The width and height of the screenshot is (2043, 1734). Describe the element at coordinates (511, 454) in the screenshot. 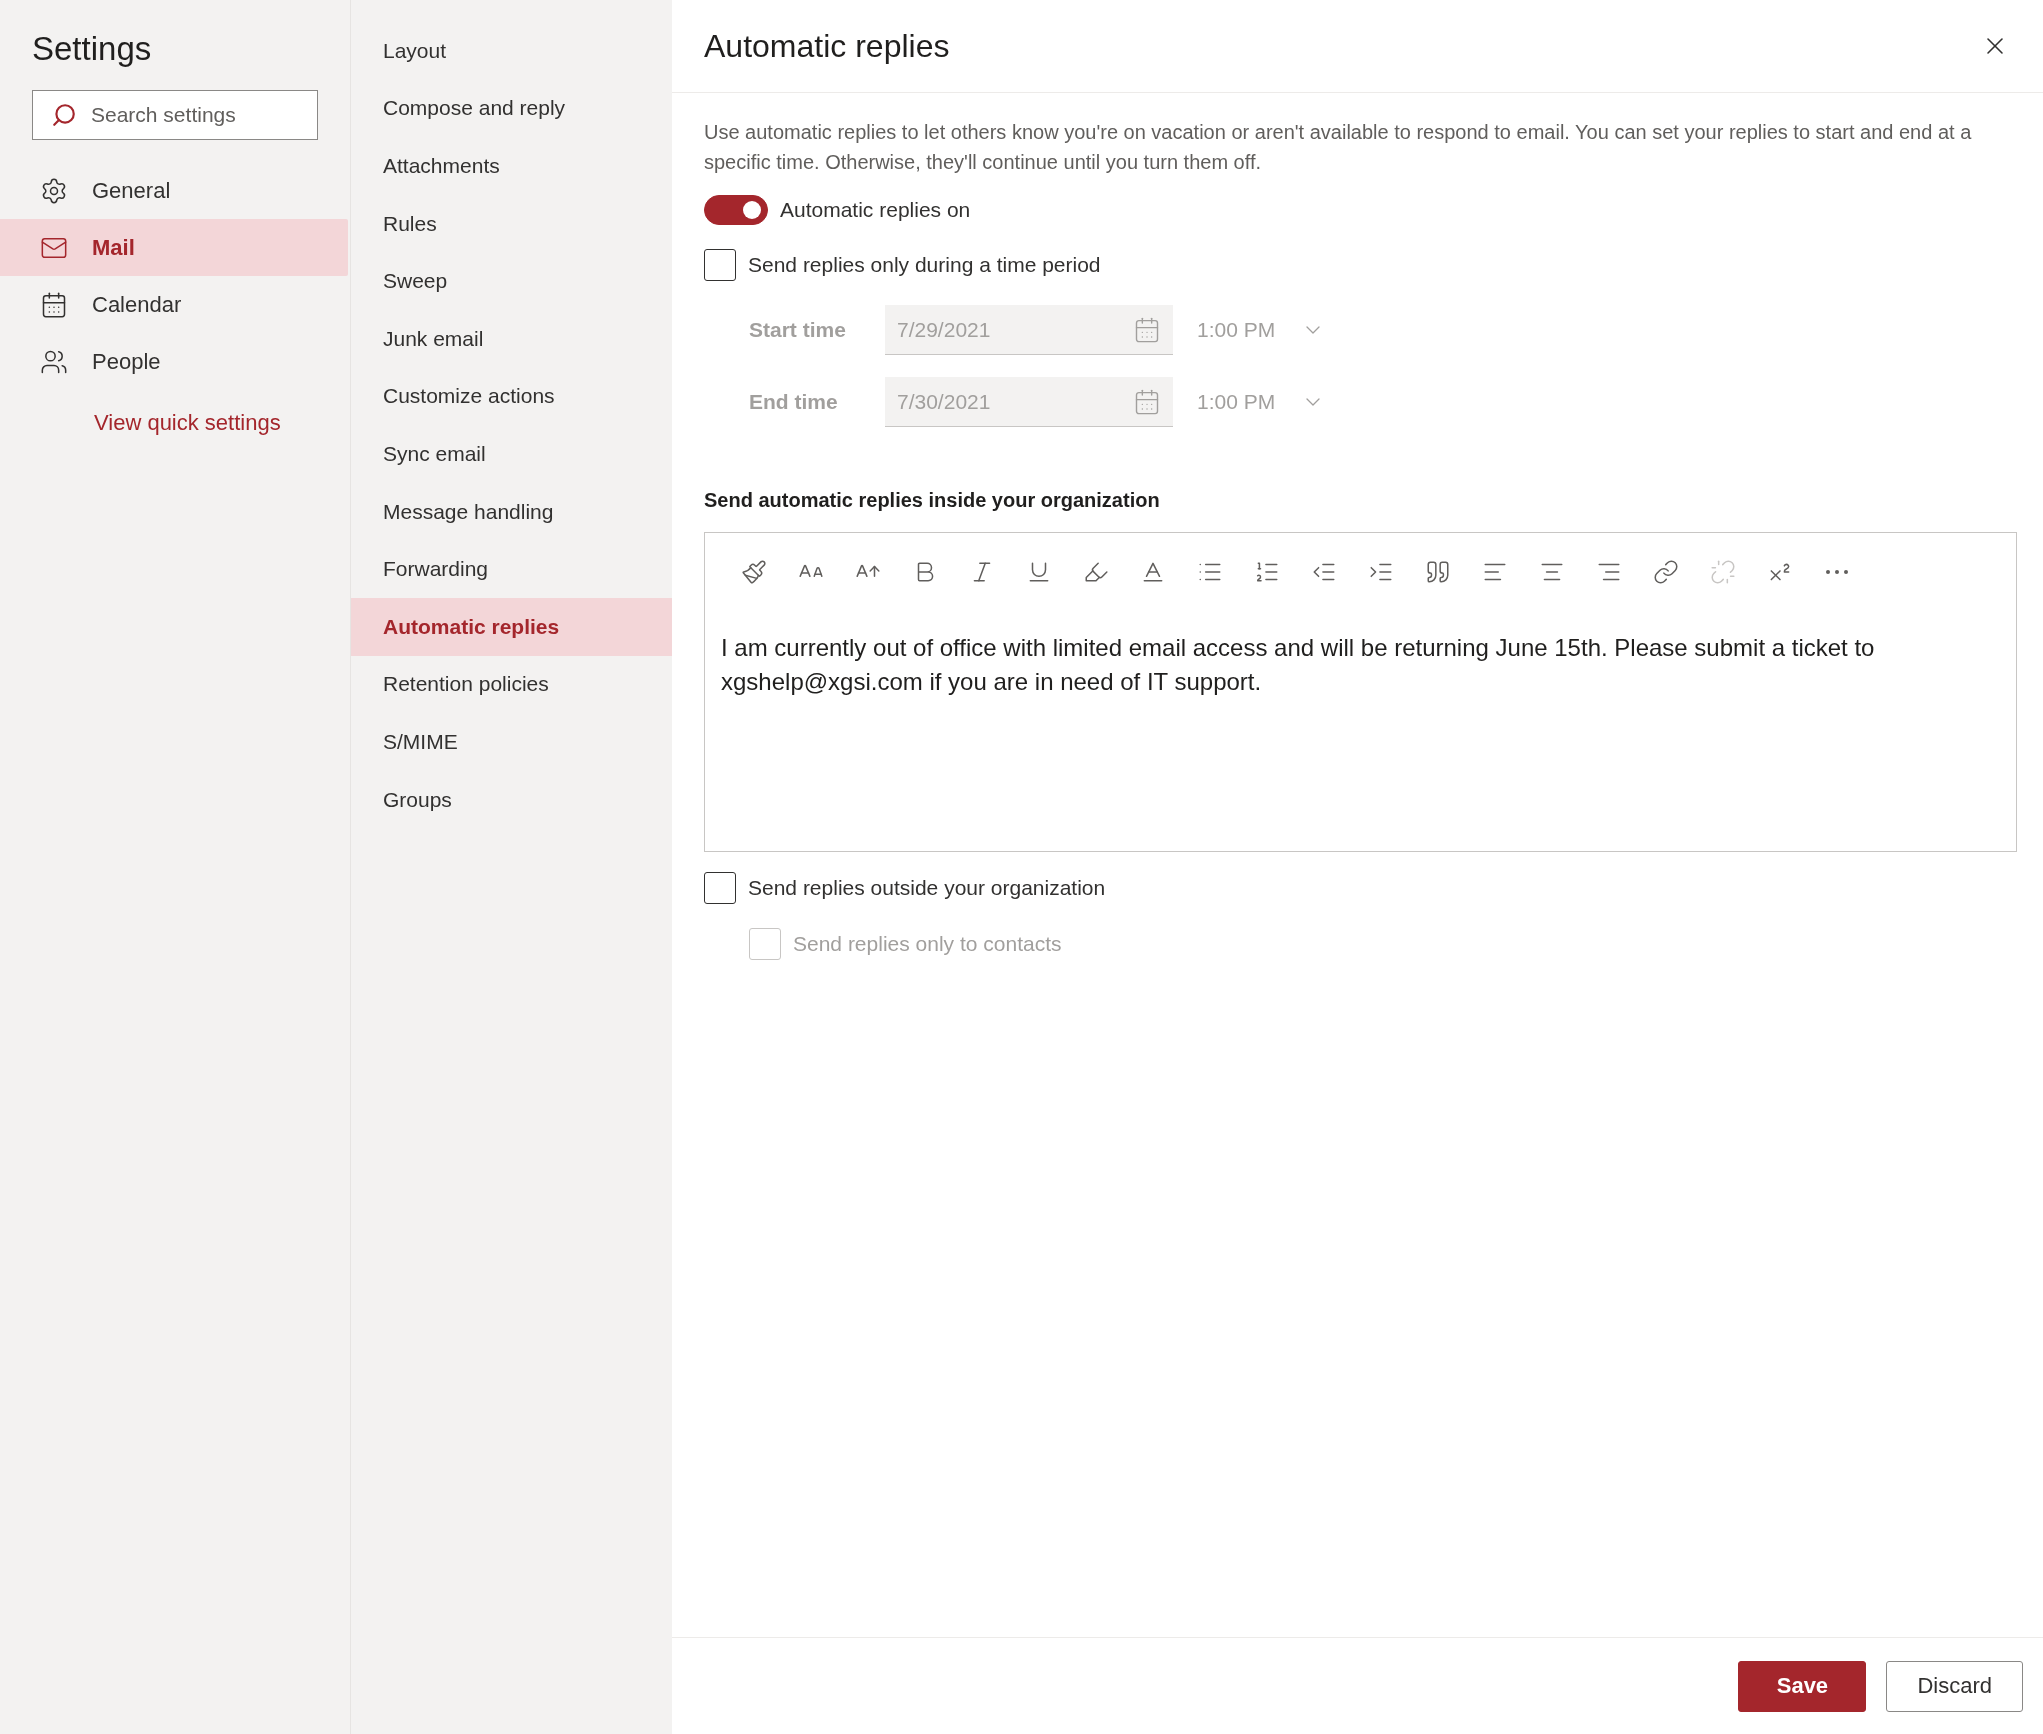

I see `subnav-item: Sync email` at that location.